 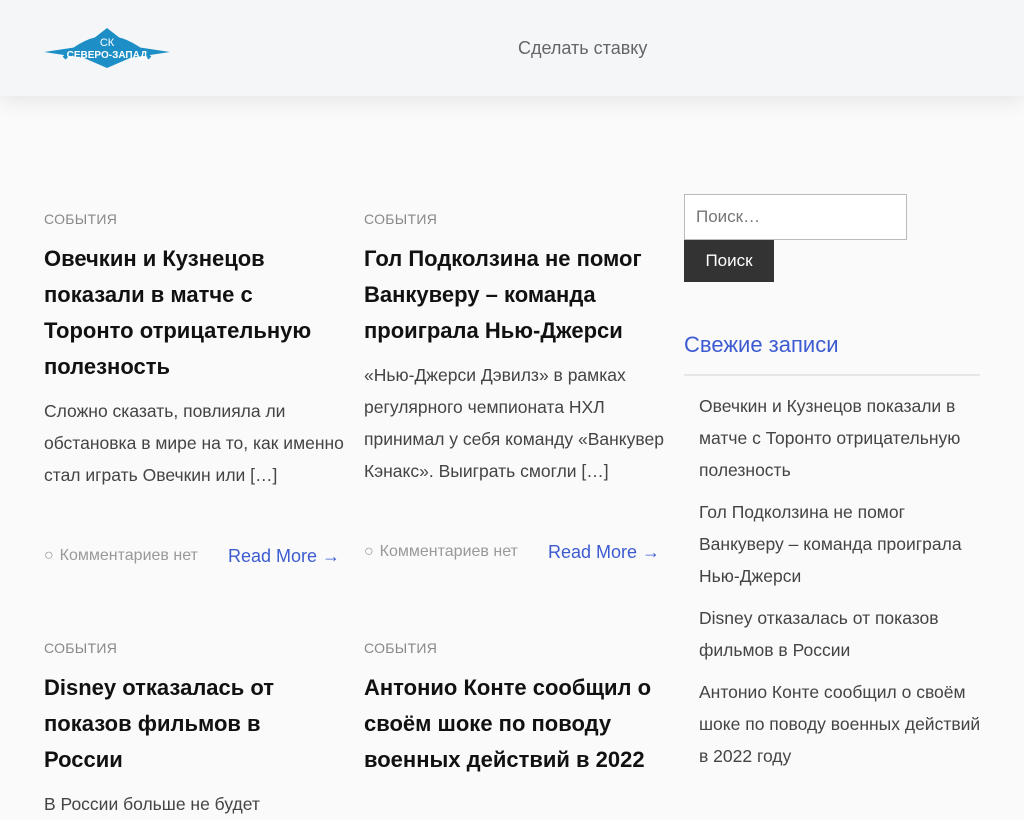 What do you see at coordinates (832, 375) in the screenshot?
I see `divider` at bounding box center [832, 375].